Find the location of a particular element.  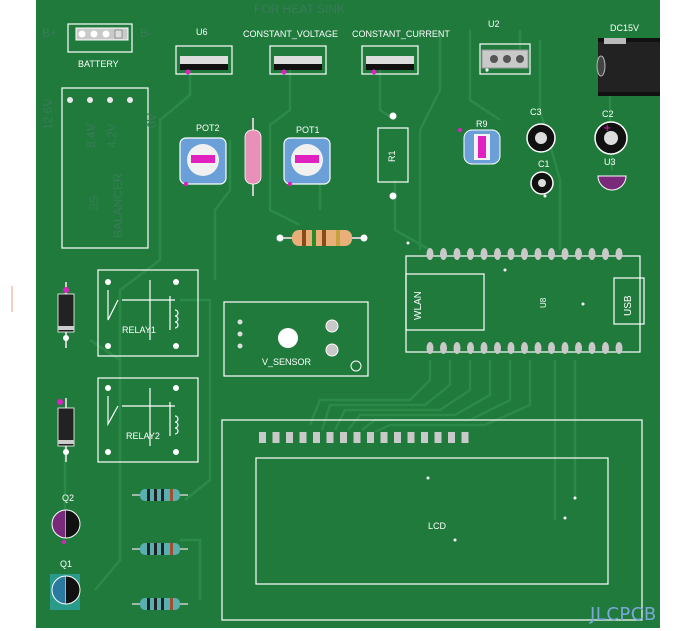

balancer-name-b: BALANCER is located at coordinates (118, 205).